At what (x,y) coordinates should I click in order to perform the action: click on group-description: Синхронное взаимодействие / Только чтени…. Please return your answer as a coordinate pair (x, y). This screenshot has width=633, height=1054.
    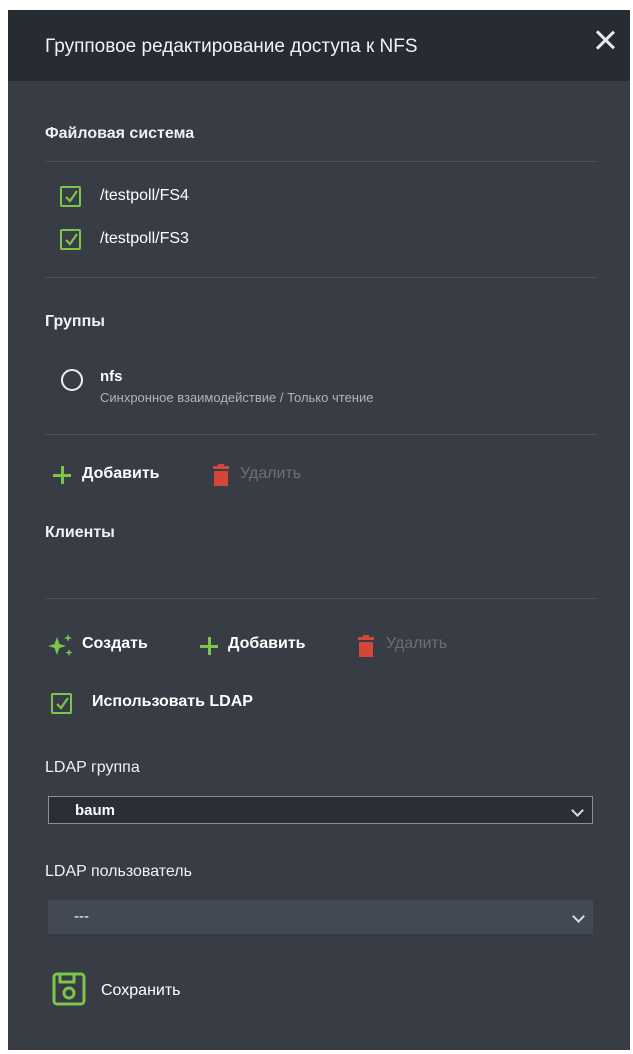
    Looking at the image, I should click on (237, 397).